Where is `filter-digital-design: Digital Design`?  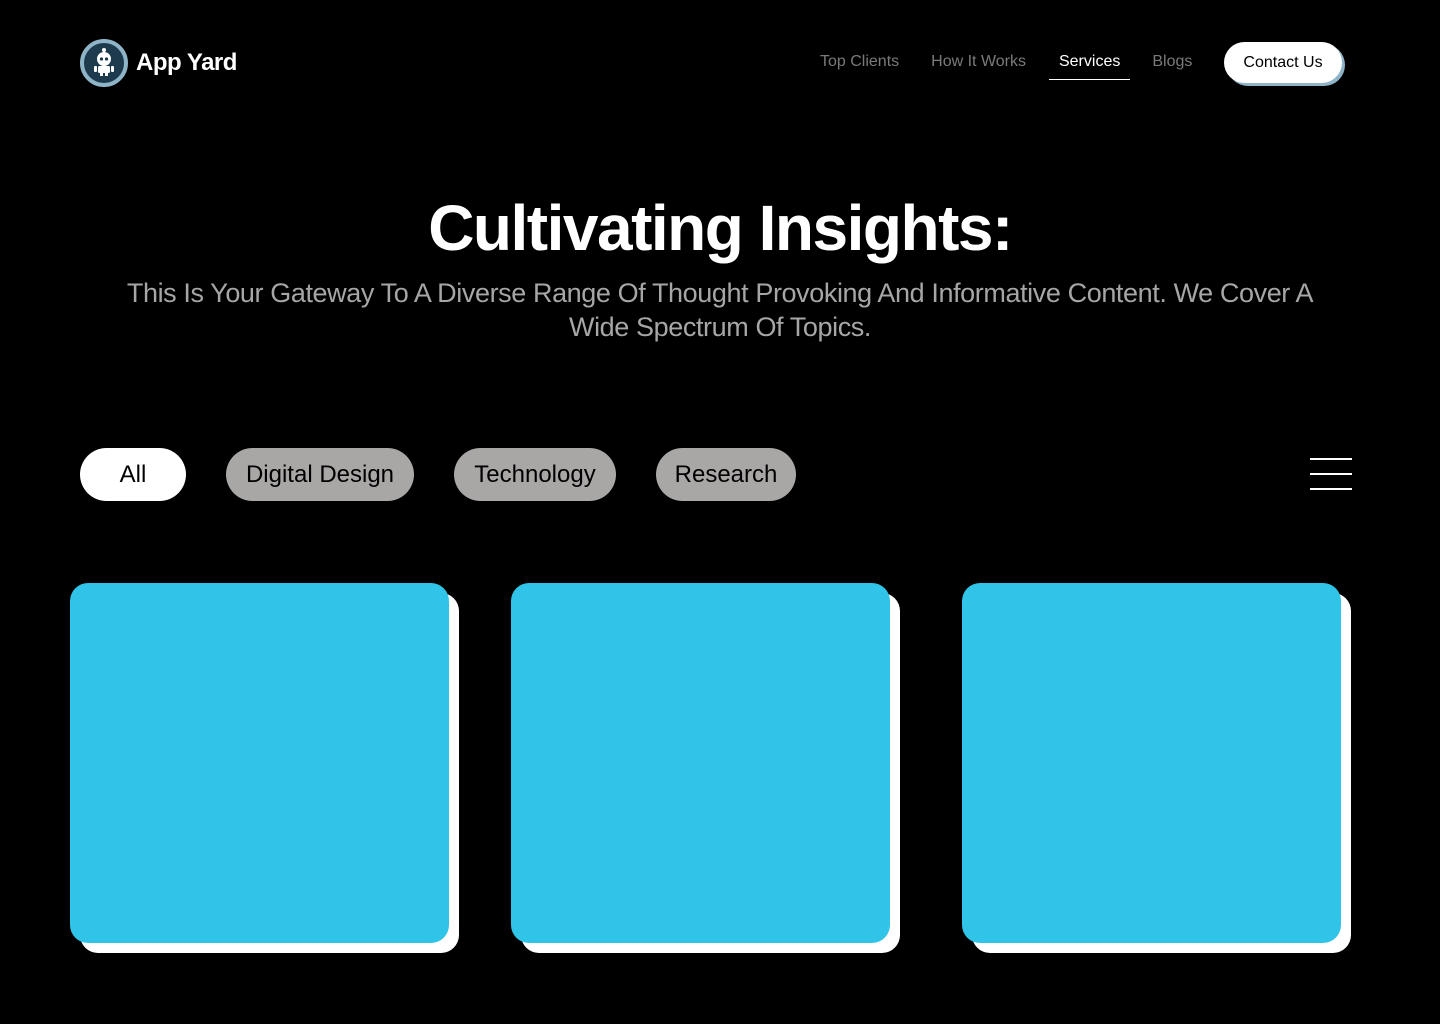 filter-digital-design: Digital Design is located at coordinates (320, 474).